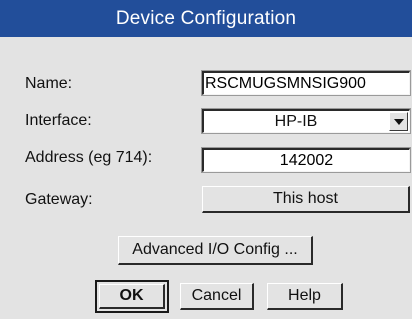 Image resolution: width=412 pixels, height=319 pixels. I want to click on interface-select-value: HP-IB, so click(296, 121).